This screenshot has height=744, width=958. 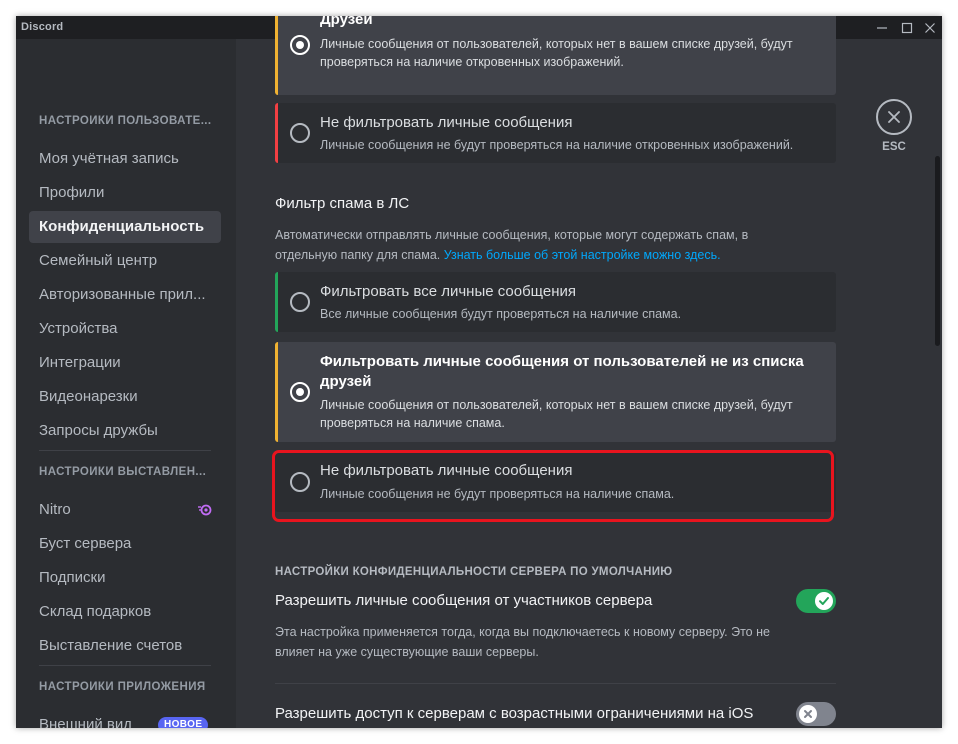 I want to click on highlight-frame, so click(x=553, y=486).